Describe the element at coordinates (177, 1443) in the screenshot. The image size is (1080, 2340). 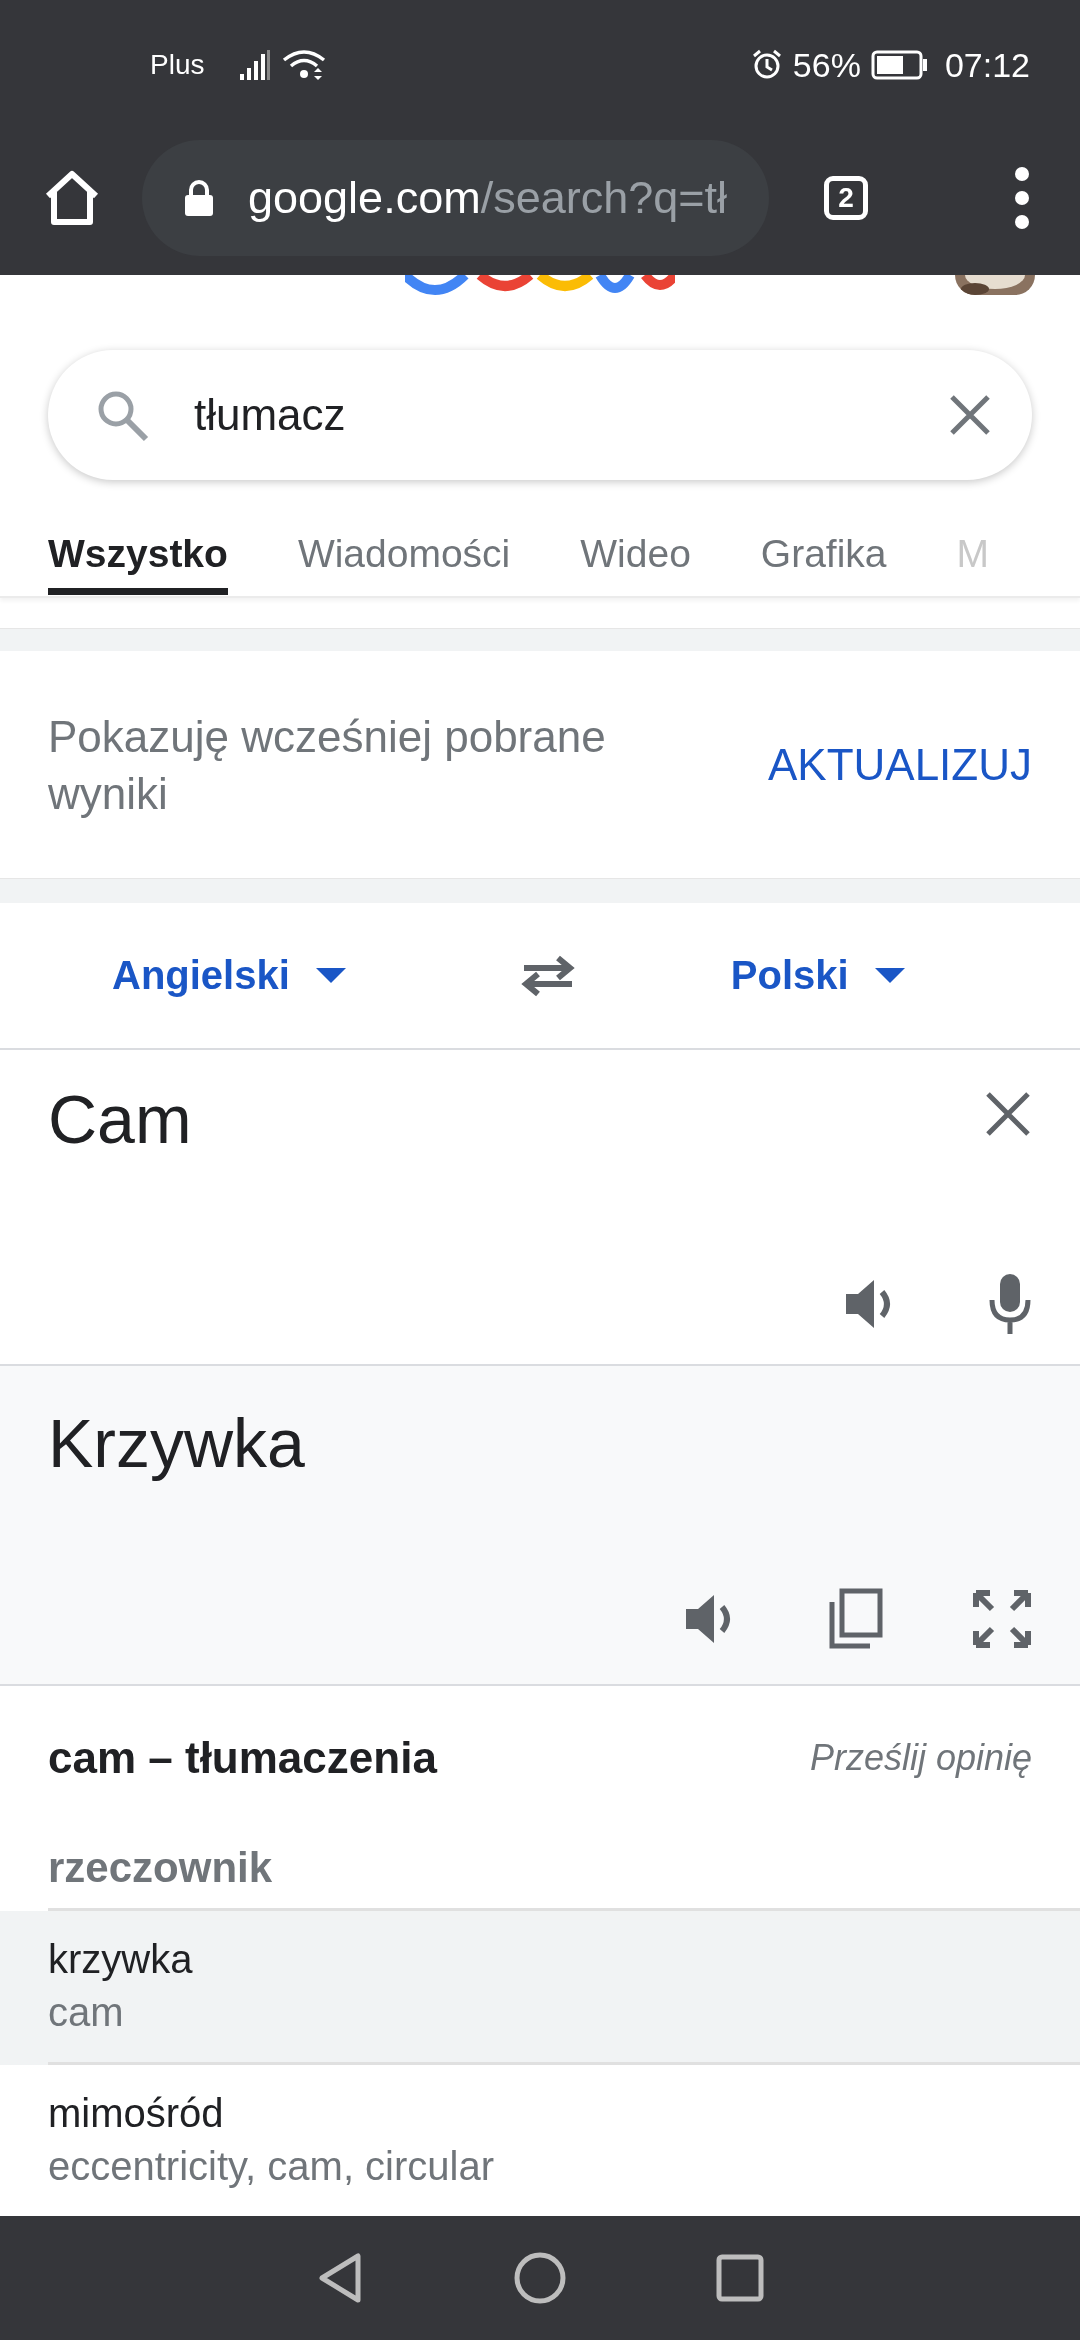
I see `translated-text: Krzywka` at that location.